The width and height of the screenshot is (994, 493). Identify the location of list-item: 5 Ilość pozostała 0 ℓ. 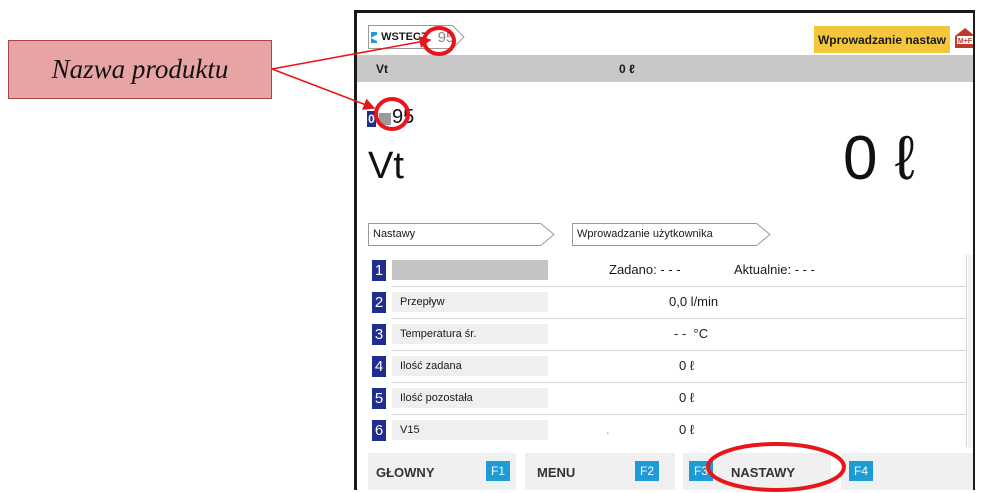
(670, 399).